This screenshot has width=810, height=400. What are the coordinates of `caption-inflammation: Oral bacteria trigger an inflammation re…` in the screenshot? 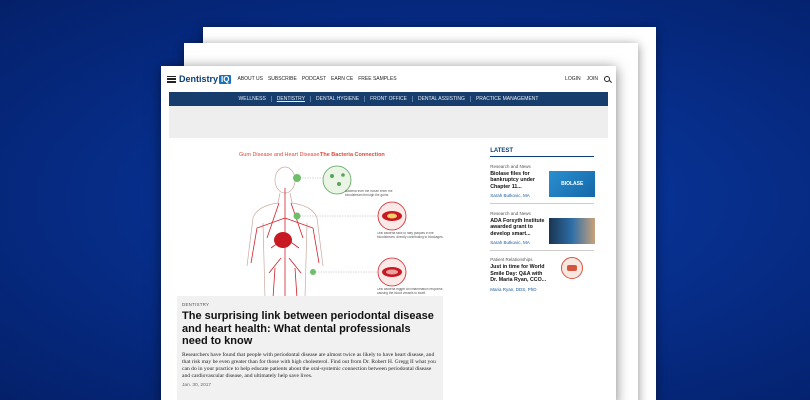 It's located at (410, 291).